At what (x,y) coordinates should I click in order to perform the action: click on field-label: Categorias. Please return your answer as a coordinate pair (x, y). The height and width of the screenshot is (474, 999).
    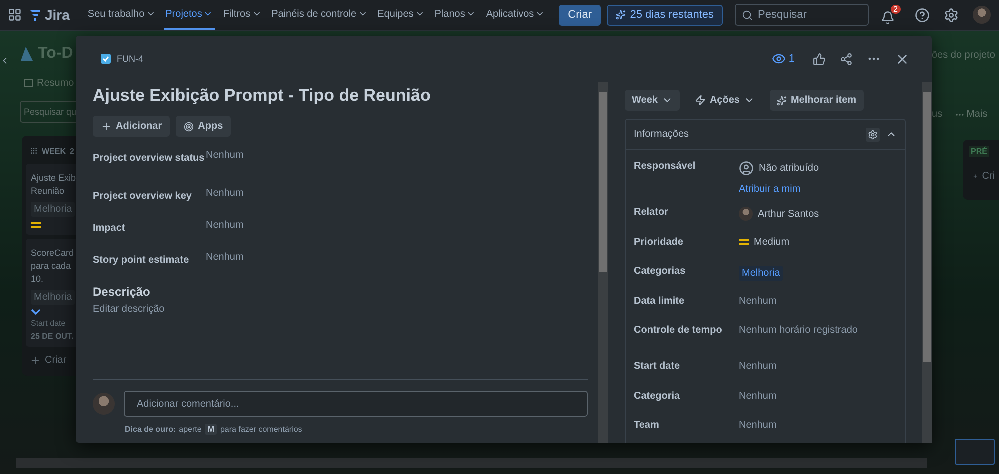
    Looking at the image, I should click on (660, 271).